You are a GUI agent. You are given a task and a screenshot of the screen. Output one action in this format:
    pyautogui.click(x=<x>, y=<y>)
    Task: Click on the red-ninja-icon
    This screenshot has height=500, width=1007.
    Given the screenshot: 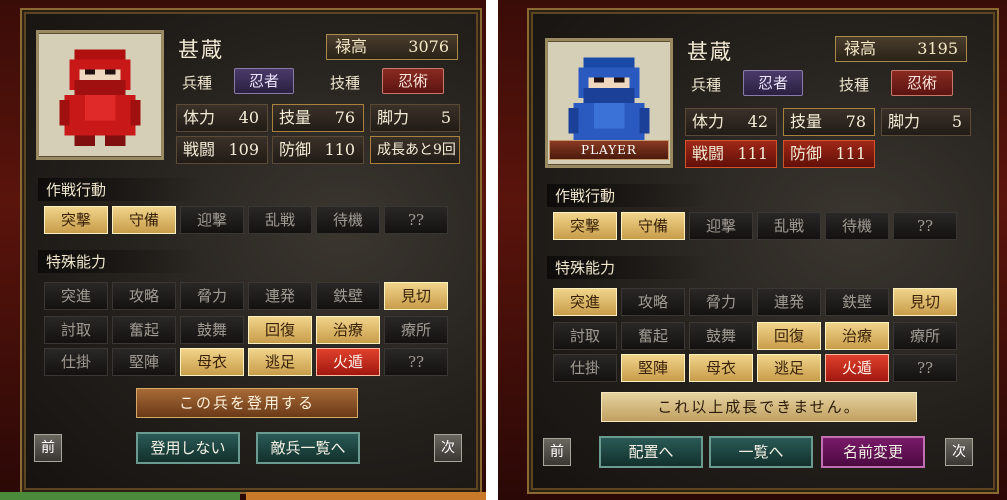 What is the action you would take?
    pyautogui.click(x=100, y=95)
    